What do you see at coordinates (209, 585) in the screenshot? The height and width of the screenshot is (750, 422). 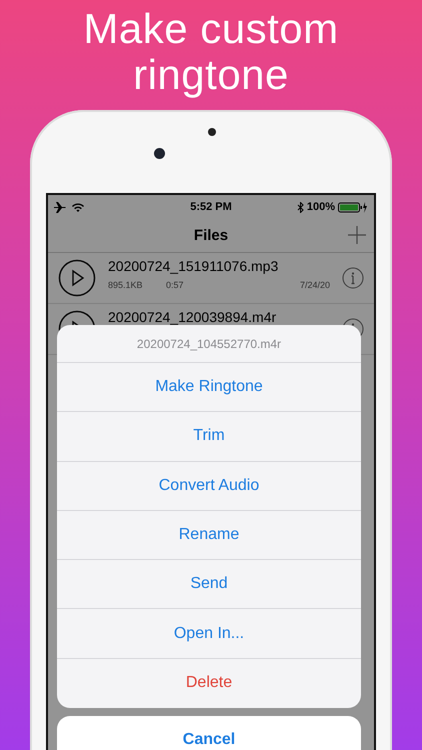 I see `action-button: Send` at bounding box center [209, 585].